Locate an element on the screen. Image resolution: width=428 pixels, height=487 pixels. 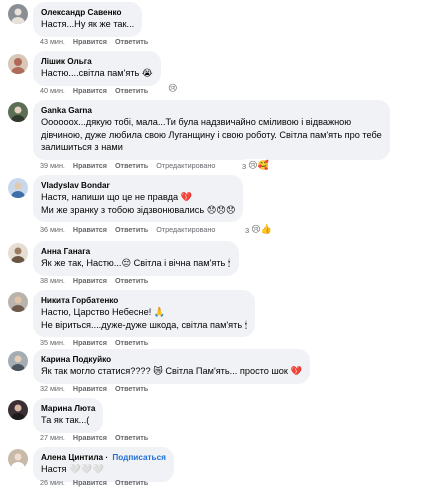
comment-bubble: Лішик Ольга Настю....світла пам'ять 😭 is located at coordinates (97, 68).